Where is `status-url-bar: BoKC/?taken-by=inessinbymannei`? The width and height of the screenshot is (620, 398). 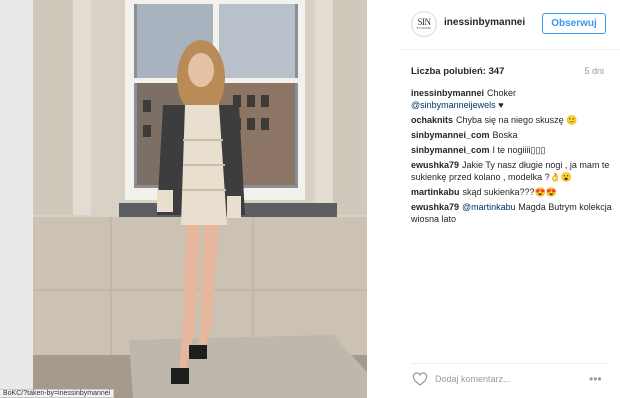
status-url-bar: BoKC/?taken-by=inessinbymannei is located at coordinates (57, 393).